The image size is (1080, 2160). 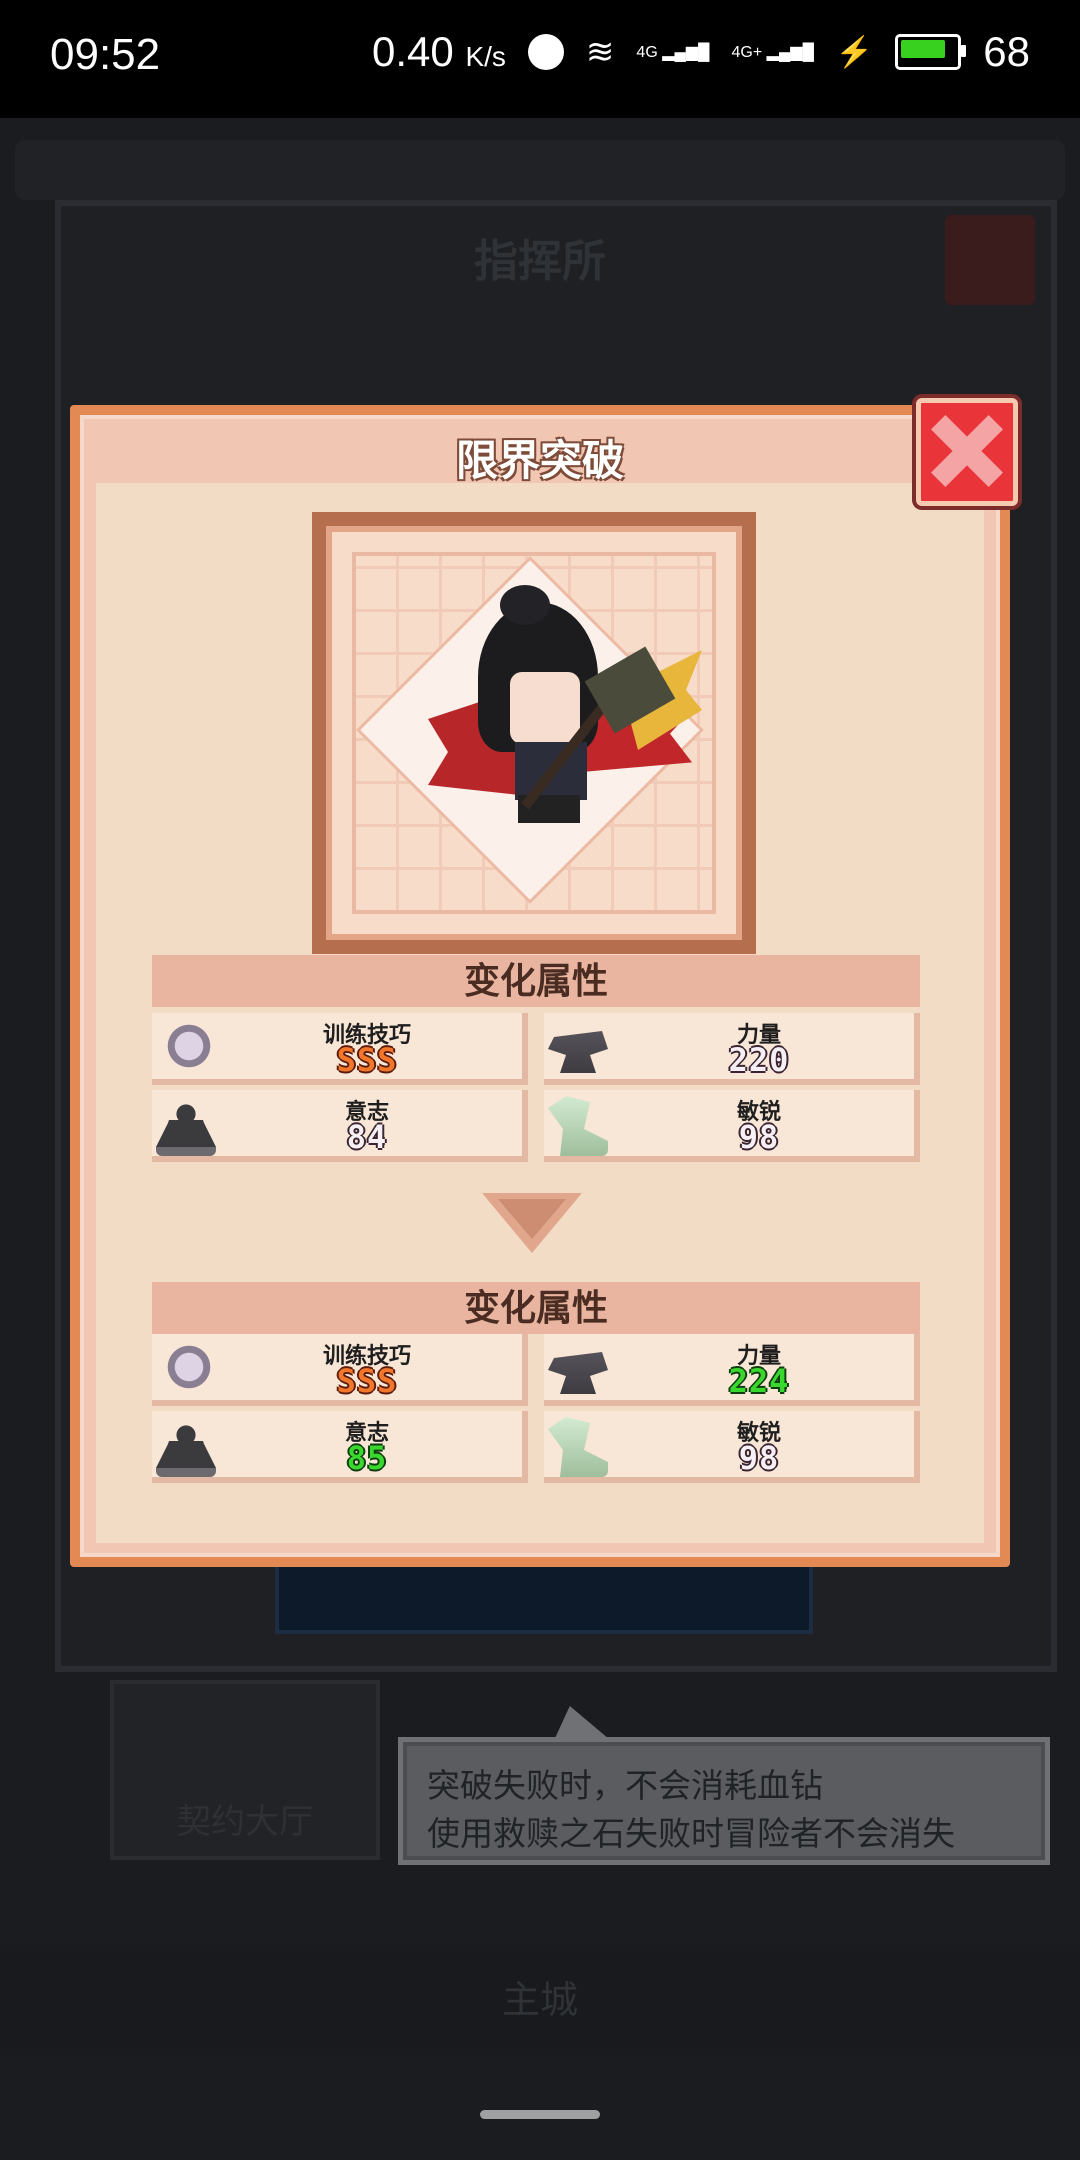 What do you see at coordinates (245, 1770) in the screenshot?
I see `contract-hall-button: 契约大厅` at bounding box center [245, 1770].